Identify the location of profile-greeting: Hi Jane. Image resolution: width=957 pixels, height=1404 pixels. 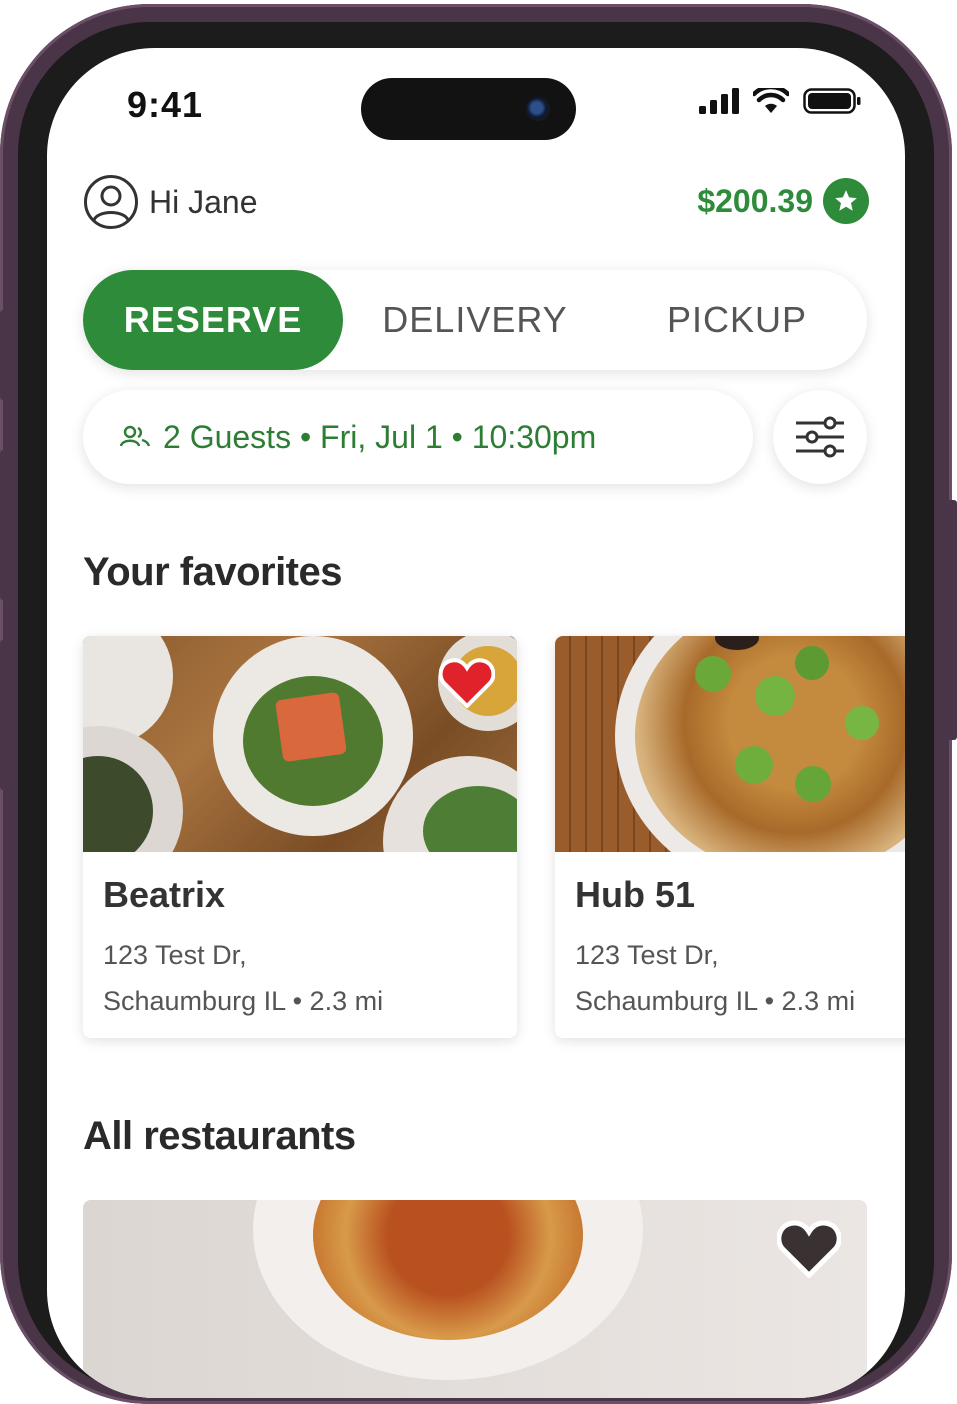
(170, 202).